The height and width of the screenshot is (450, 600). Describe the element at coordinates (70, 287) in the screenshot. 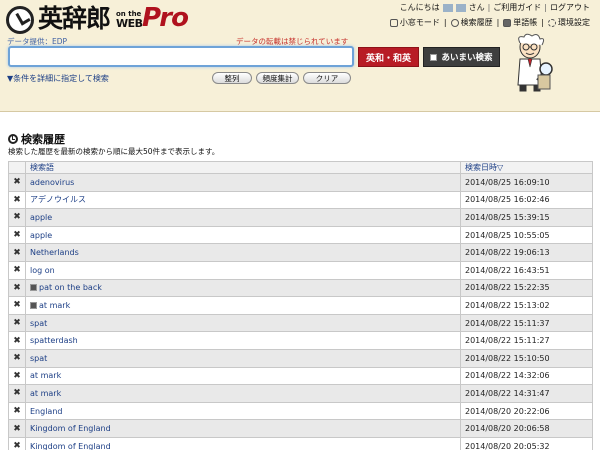

I see `term-link: pat on the back` at that location.